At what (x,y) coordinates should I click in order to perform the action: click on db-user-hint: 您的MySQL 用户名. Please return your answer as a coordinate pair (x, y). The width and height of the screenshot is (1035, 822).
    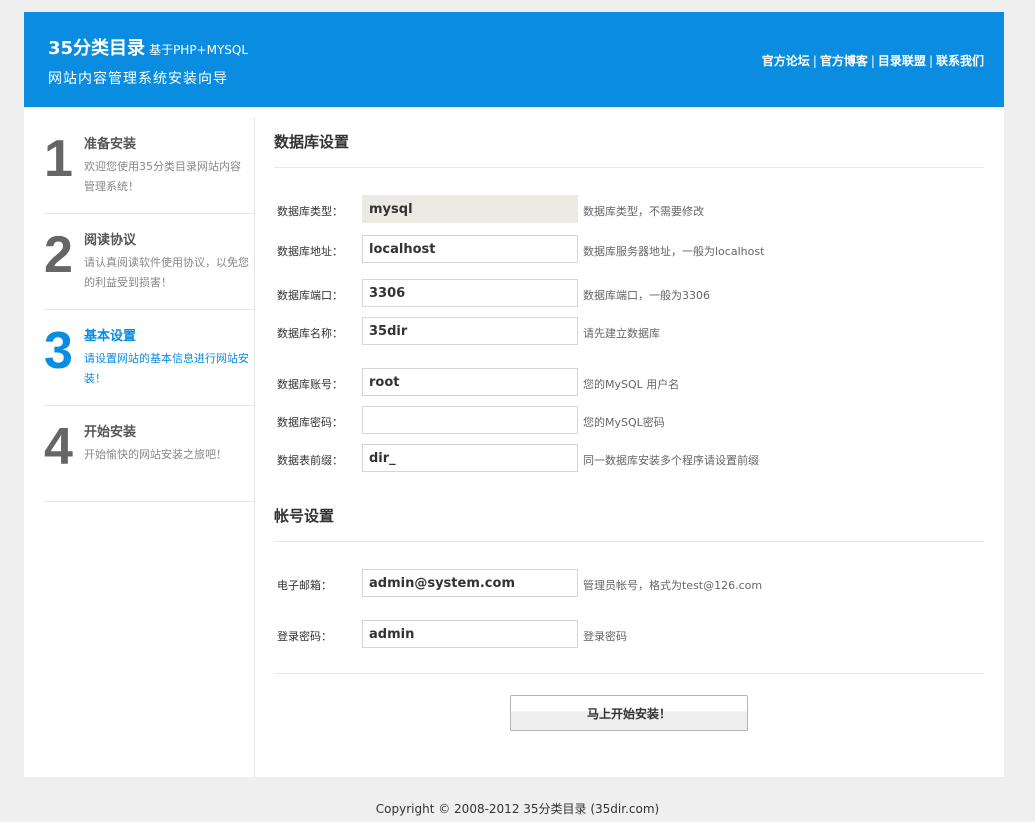
    Looking at the image, I should click on (631, 384).